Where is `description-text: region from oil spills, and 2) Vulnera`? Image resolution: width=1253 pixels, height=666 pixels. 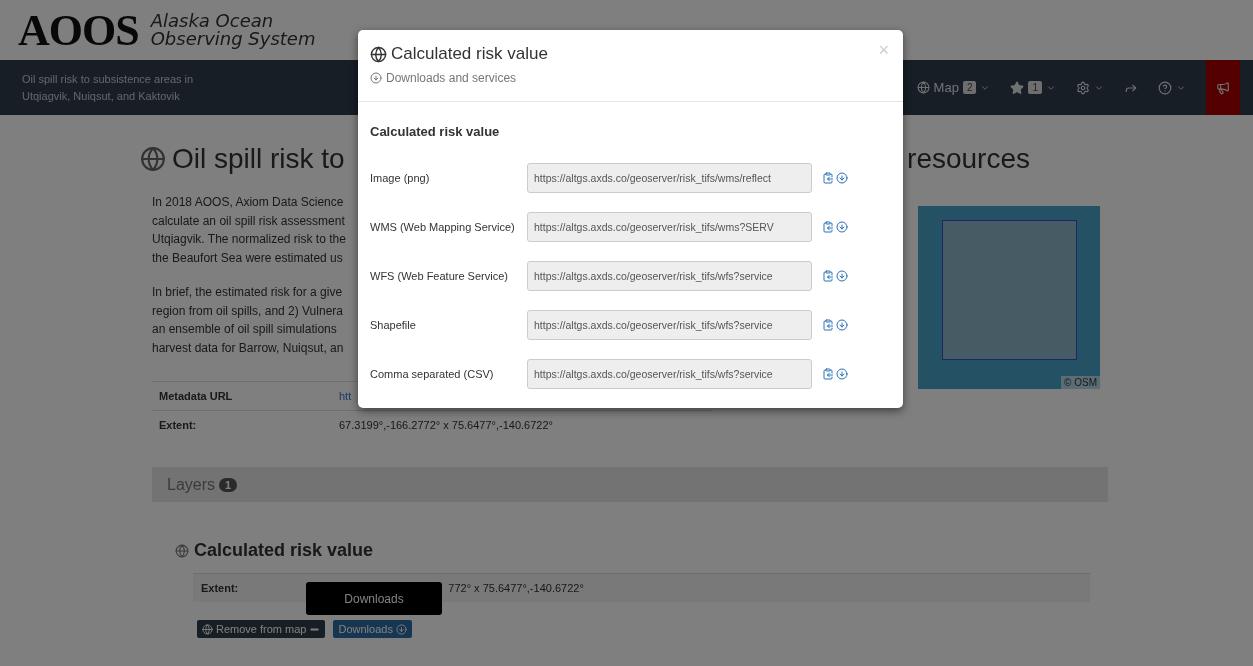
description-text: region from oil spills, and 2) Vulnera is located at coordinates (247, 311).